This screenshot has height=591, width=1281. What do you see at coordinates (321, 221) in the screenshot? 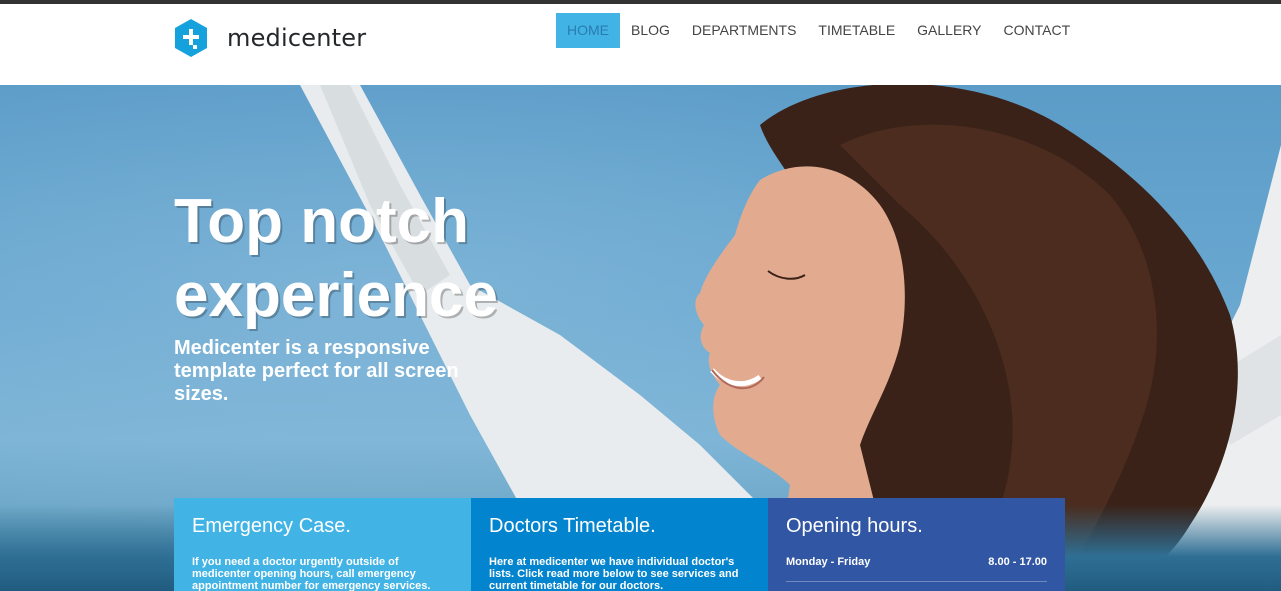
I see `hero-title-line1: Top notch` at bounding box center [321, 221].